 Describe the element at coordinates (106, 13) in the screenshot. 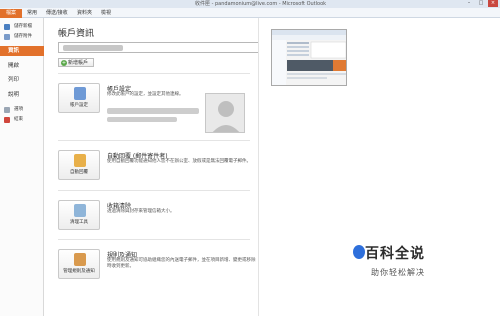

I see `tab-view: 檢視` at that location.